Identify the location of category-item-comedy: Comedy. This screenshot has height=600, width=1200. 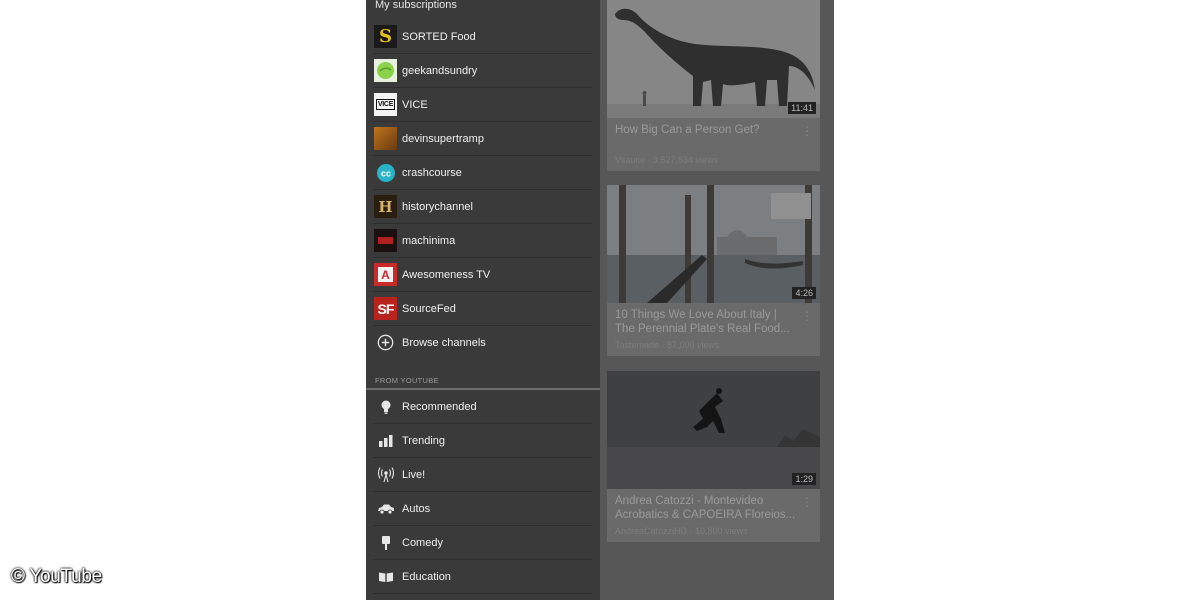
(482, 543).